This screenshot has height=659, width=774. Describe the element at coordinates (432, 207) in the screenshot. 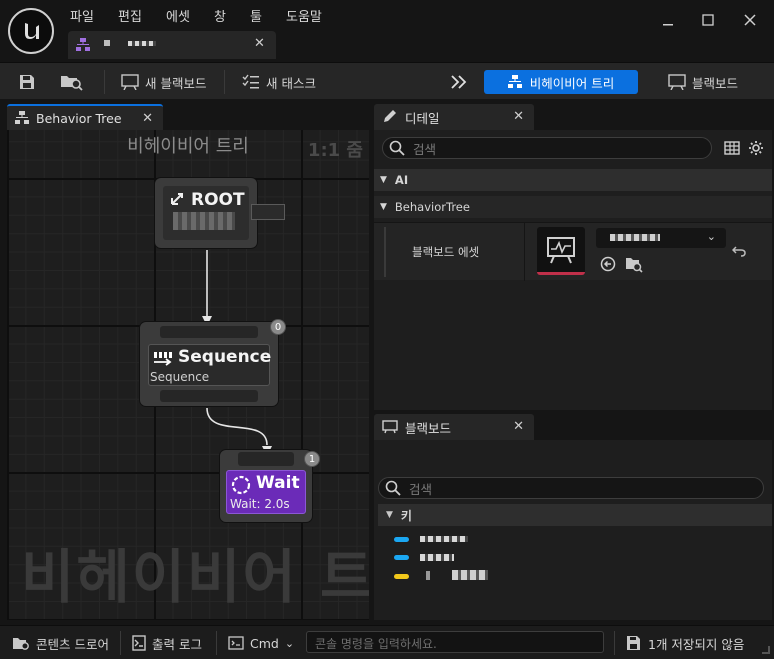

I see `category-behaviortree-label: BehaviorTree` at that location.